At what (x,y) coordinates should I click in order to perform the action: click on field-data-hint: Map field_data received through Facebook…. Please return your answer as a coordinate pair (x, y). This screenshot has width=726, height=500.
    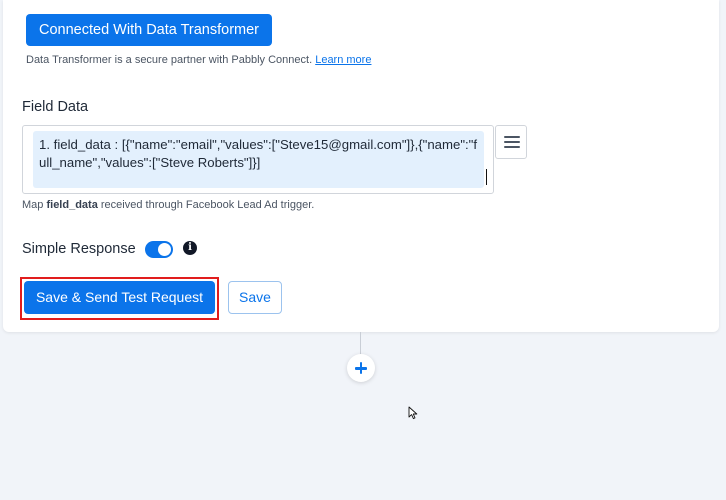
    Looking at the image, I should click on (168, 205).